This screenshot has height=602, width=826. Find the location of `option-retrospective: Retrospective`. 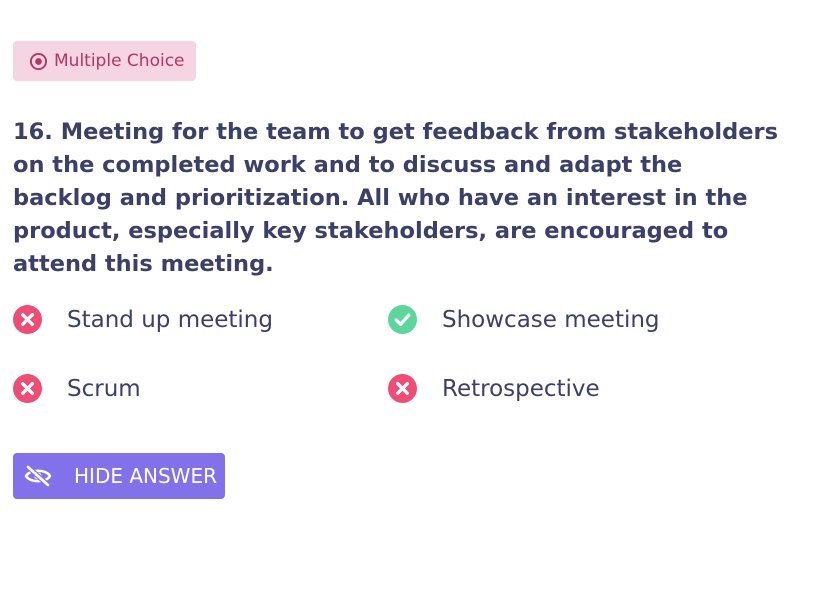

option-retrospective: Retrospective is located at coordinates (494, 388).